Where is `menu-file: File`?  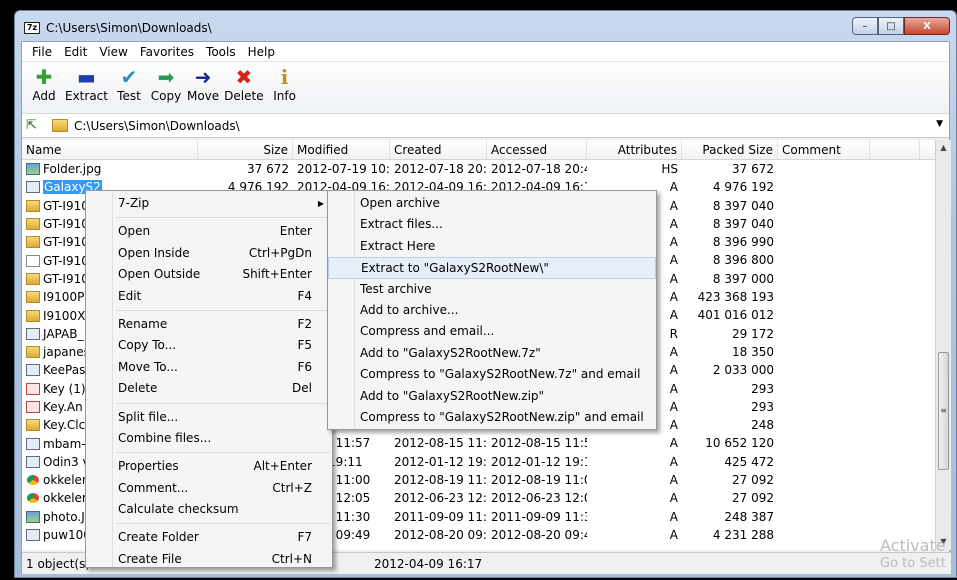
menu-file: File is located at coordinates (42, 52).